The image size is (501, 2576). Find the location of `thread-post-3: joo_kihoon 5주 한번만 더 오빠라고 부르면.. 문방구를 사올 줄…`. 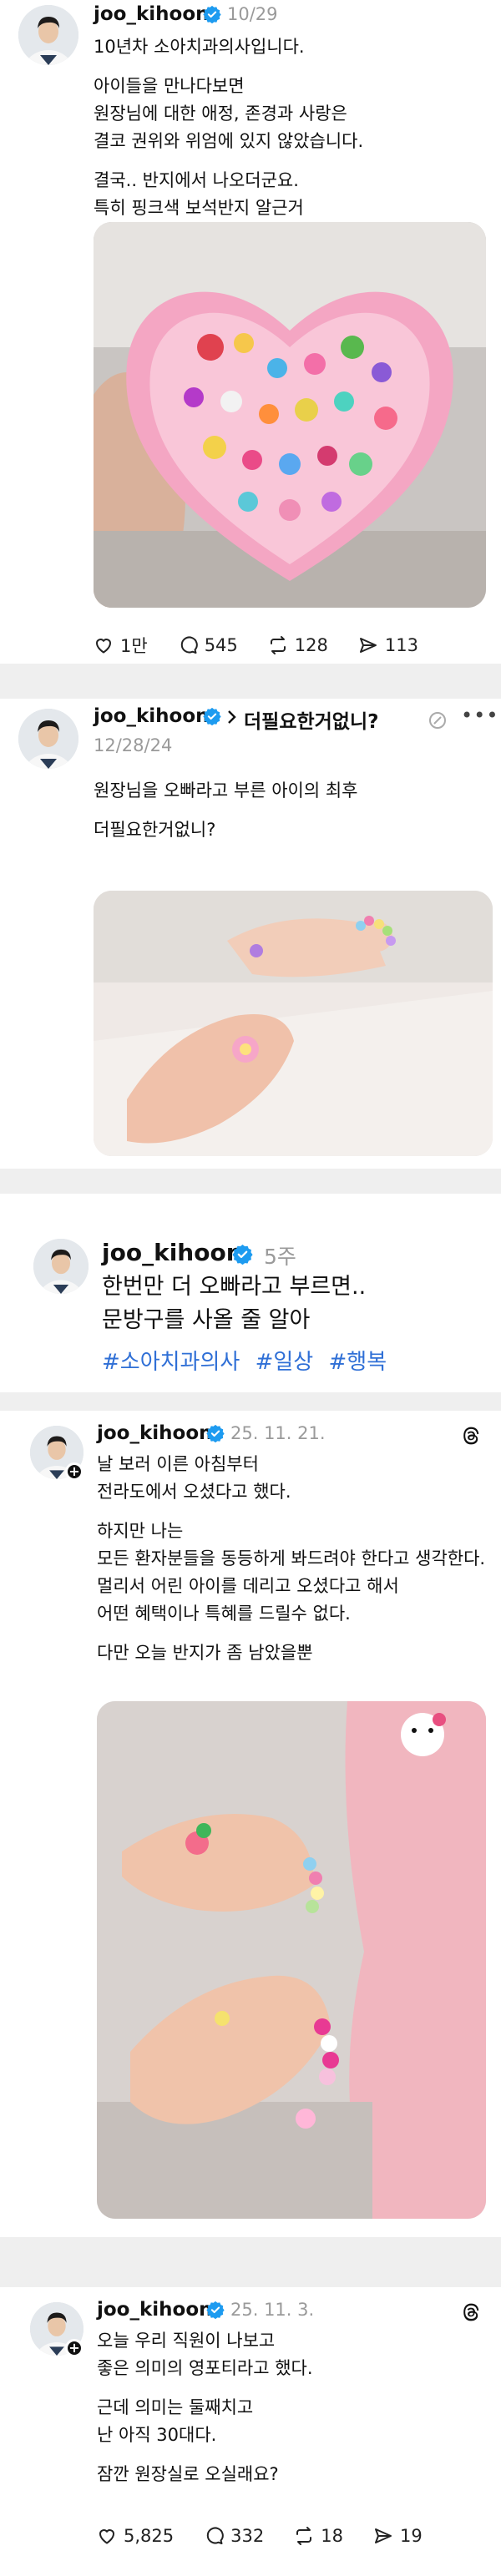

thread-post-3: joo_kihoon 5주 한번만 더 오빠라고 부르면.. 문방구를 사올 줄… is located at coordinates (250, 1290).